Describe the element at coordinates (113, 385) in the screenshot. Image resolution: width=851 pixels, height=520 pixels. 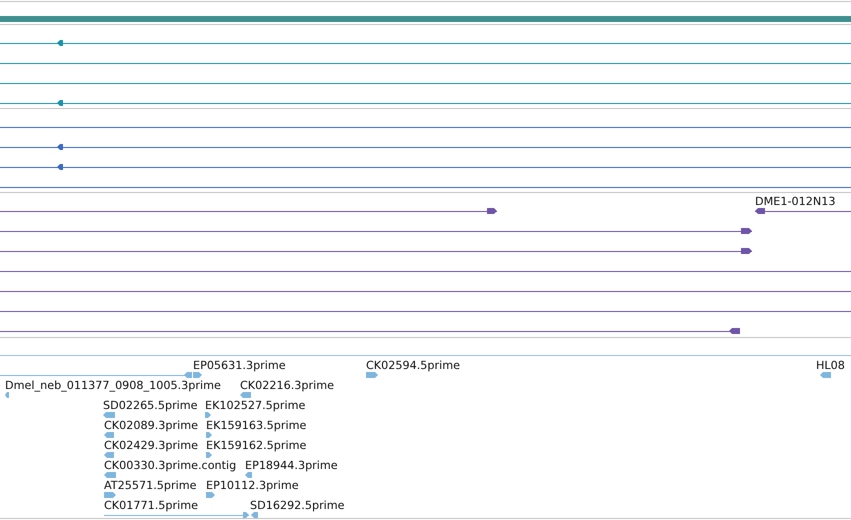
I see `feature-label: Dmel_neb_011377_0908_1005.3prime` at that location.